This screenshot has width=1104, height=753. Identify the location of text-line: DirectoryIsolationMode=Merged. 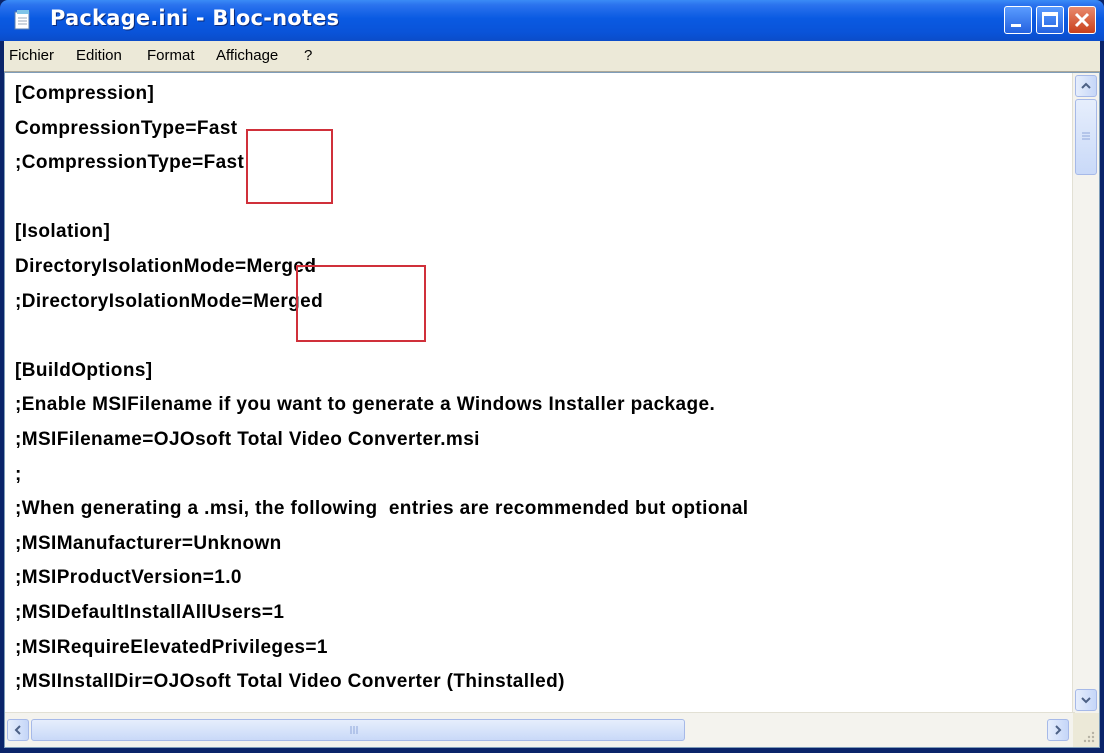
(166, 266).